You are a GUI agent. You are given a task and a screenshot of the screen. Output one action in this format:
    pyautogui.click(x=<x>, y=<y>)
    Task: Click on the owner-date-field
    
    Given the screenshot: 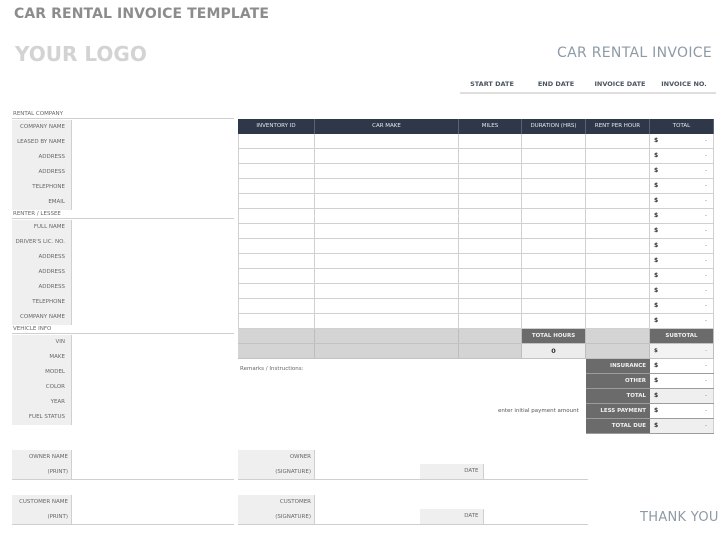 What is the action you would take?
    pyautogui.click(x=536, y=464)
    